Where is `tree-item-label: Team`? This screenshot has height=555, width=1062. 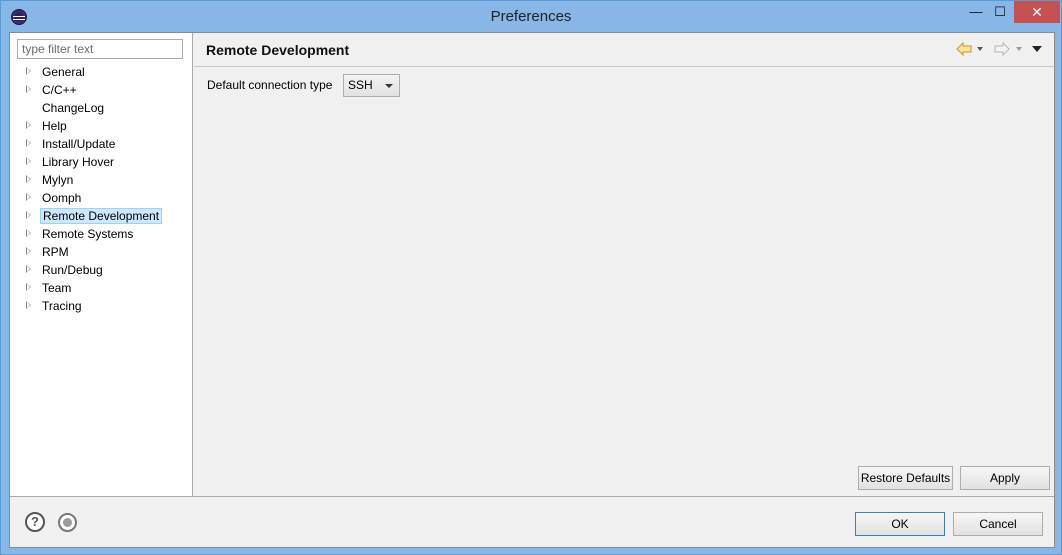 tree-item-label: Team is located at coordinates (57, 288).